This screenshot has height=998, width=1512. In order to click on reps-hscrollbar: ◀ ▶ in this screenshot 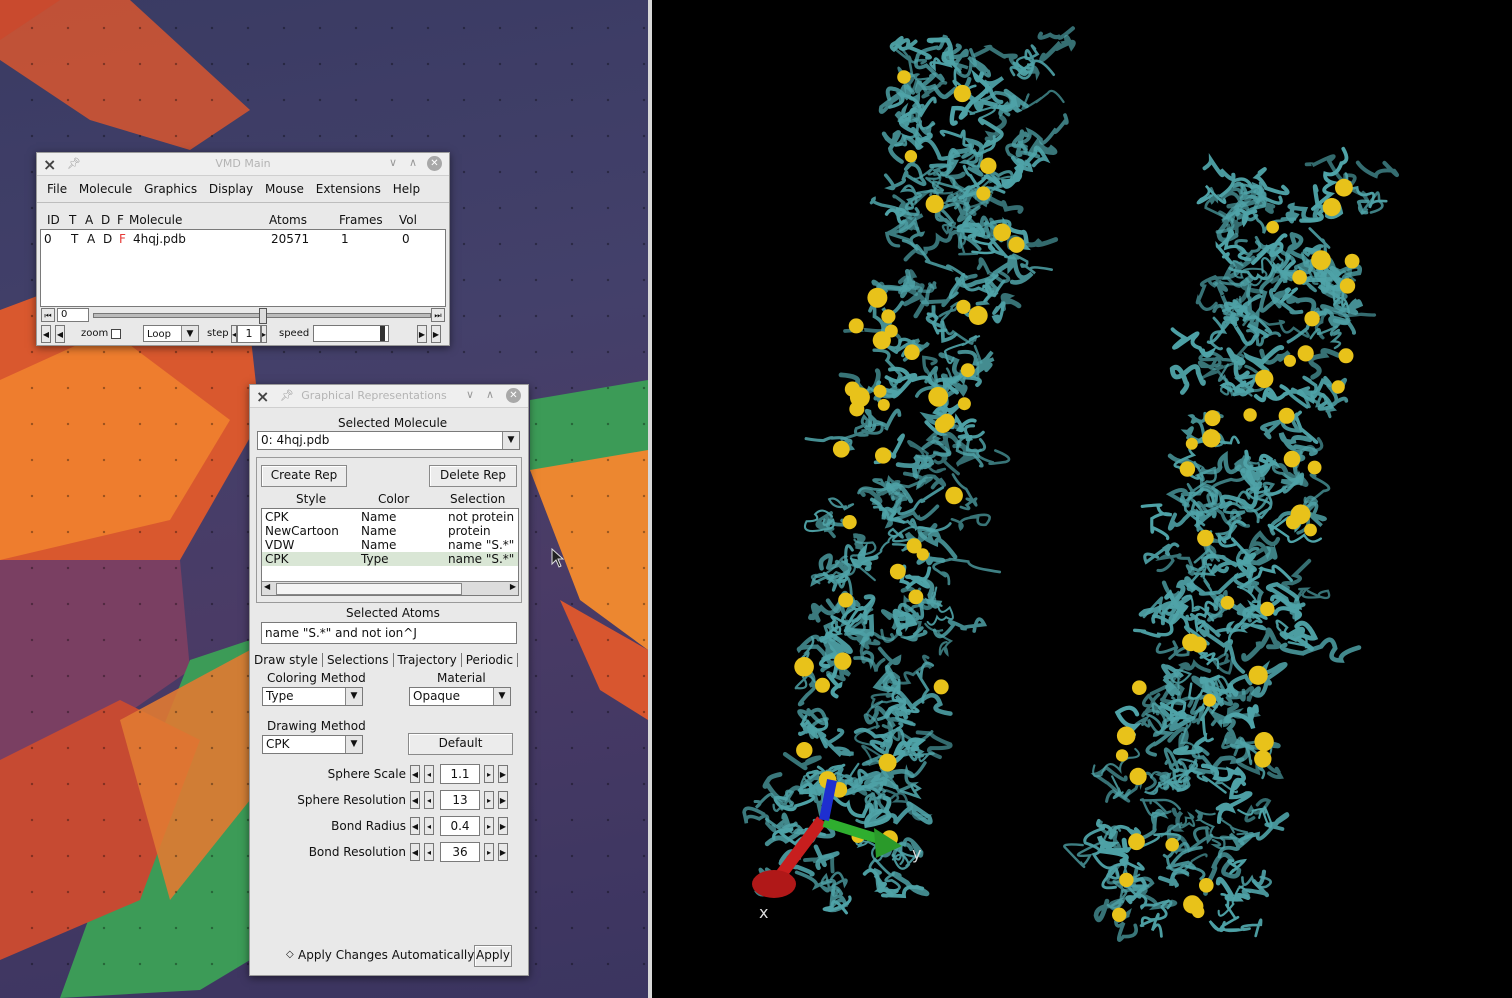, I will do `click(390, 588)`.